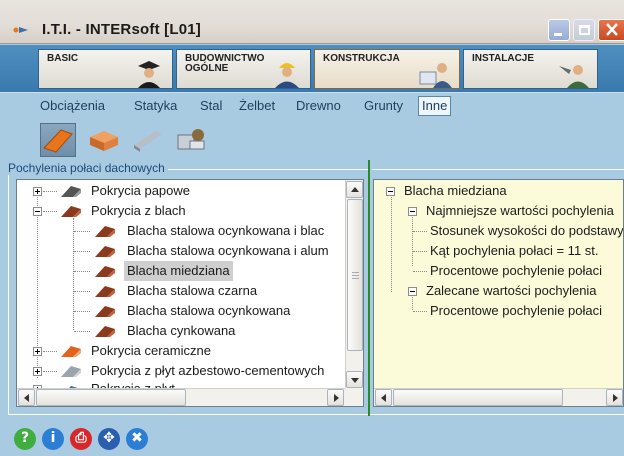 The width and height of the screenshot is (624, 456). I want to click on info-icon: i, so click(53, 438).